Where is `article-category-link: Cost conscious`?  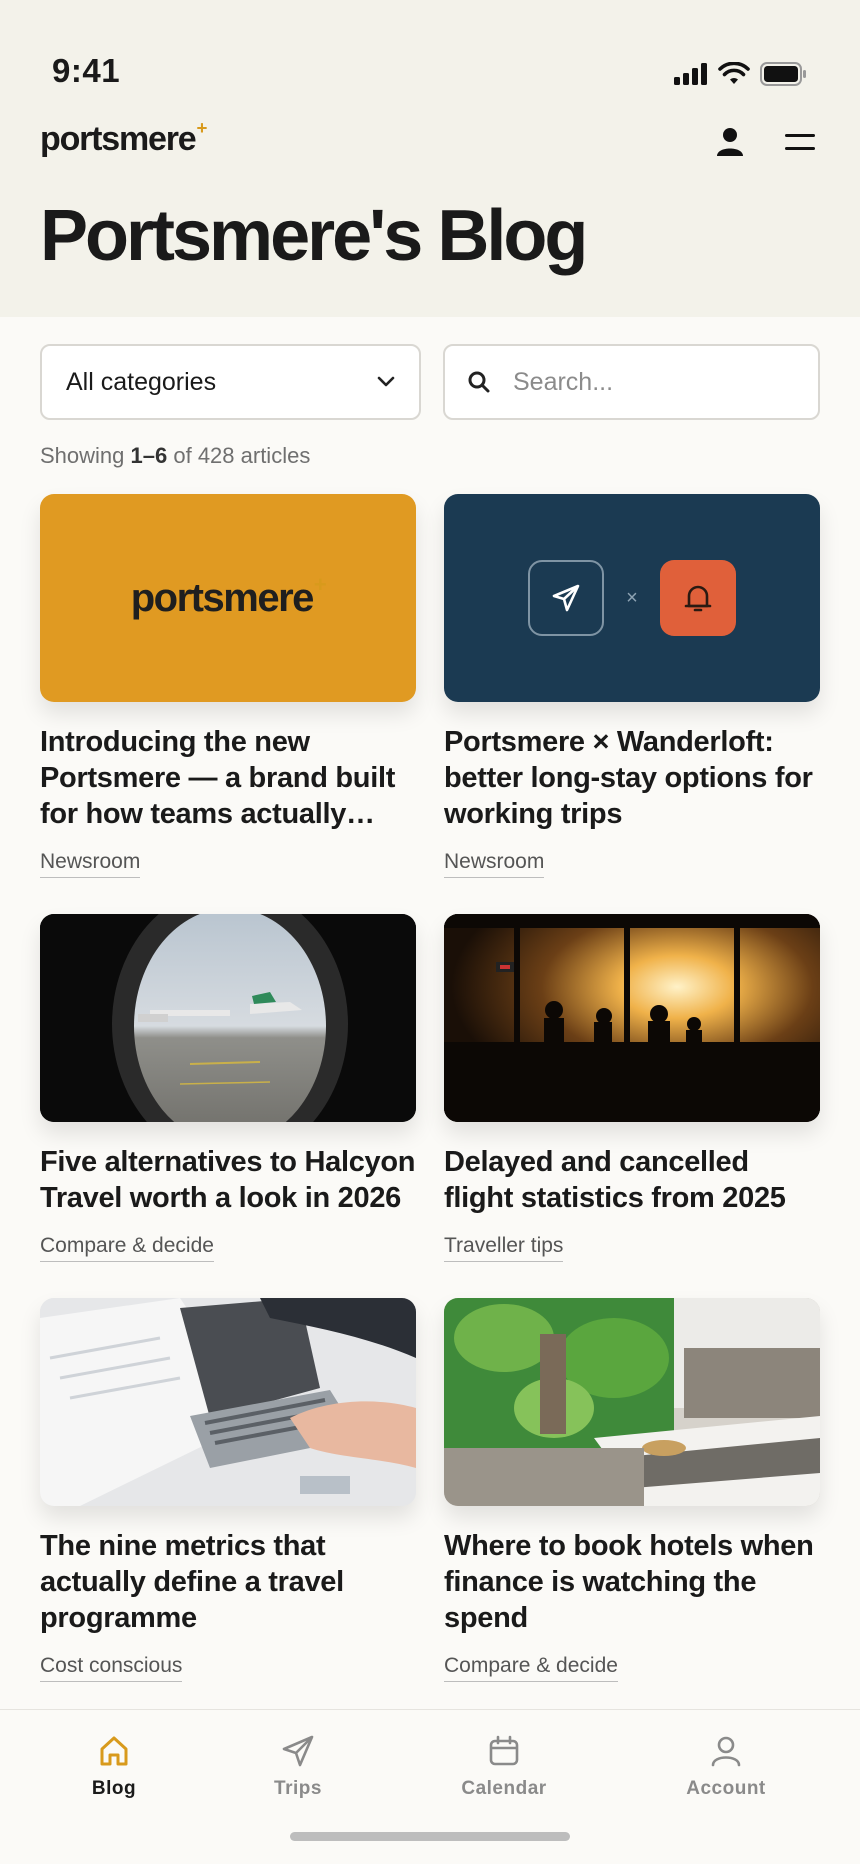 article-category-link: Cost conscious is located at coordinates (111, 1668).